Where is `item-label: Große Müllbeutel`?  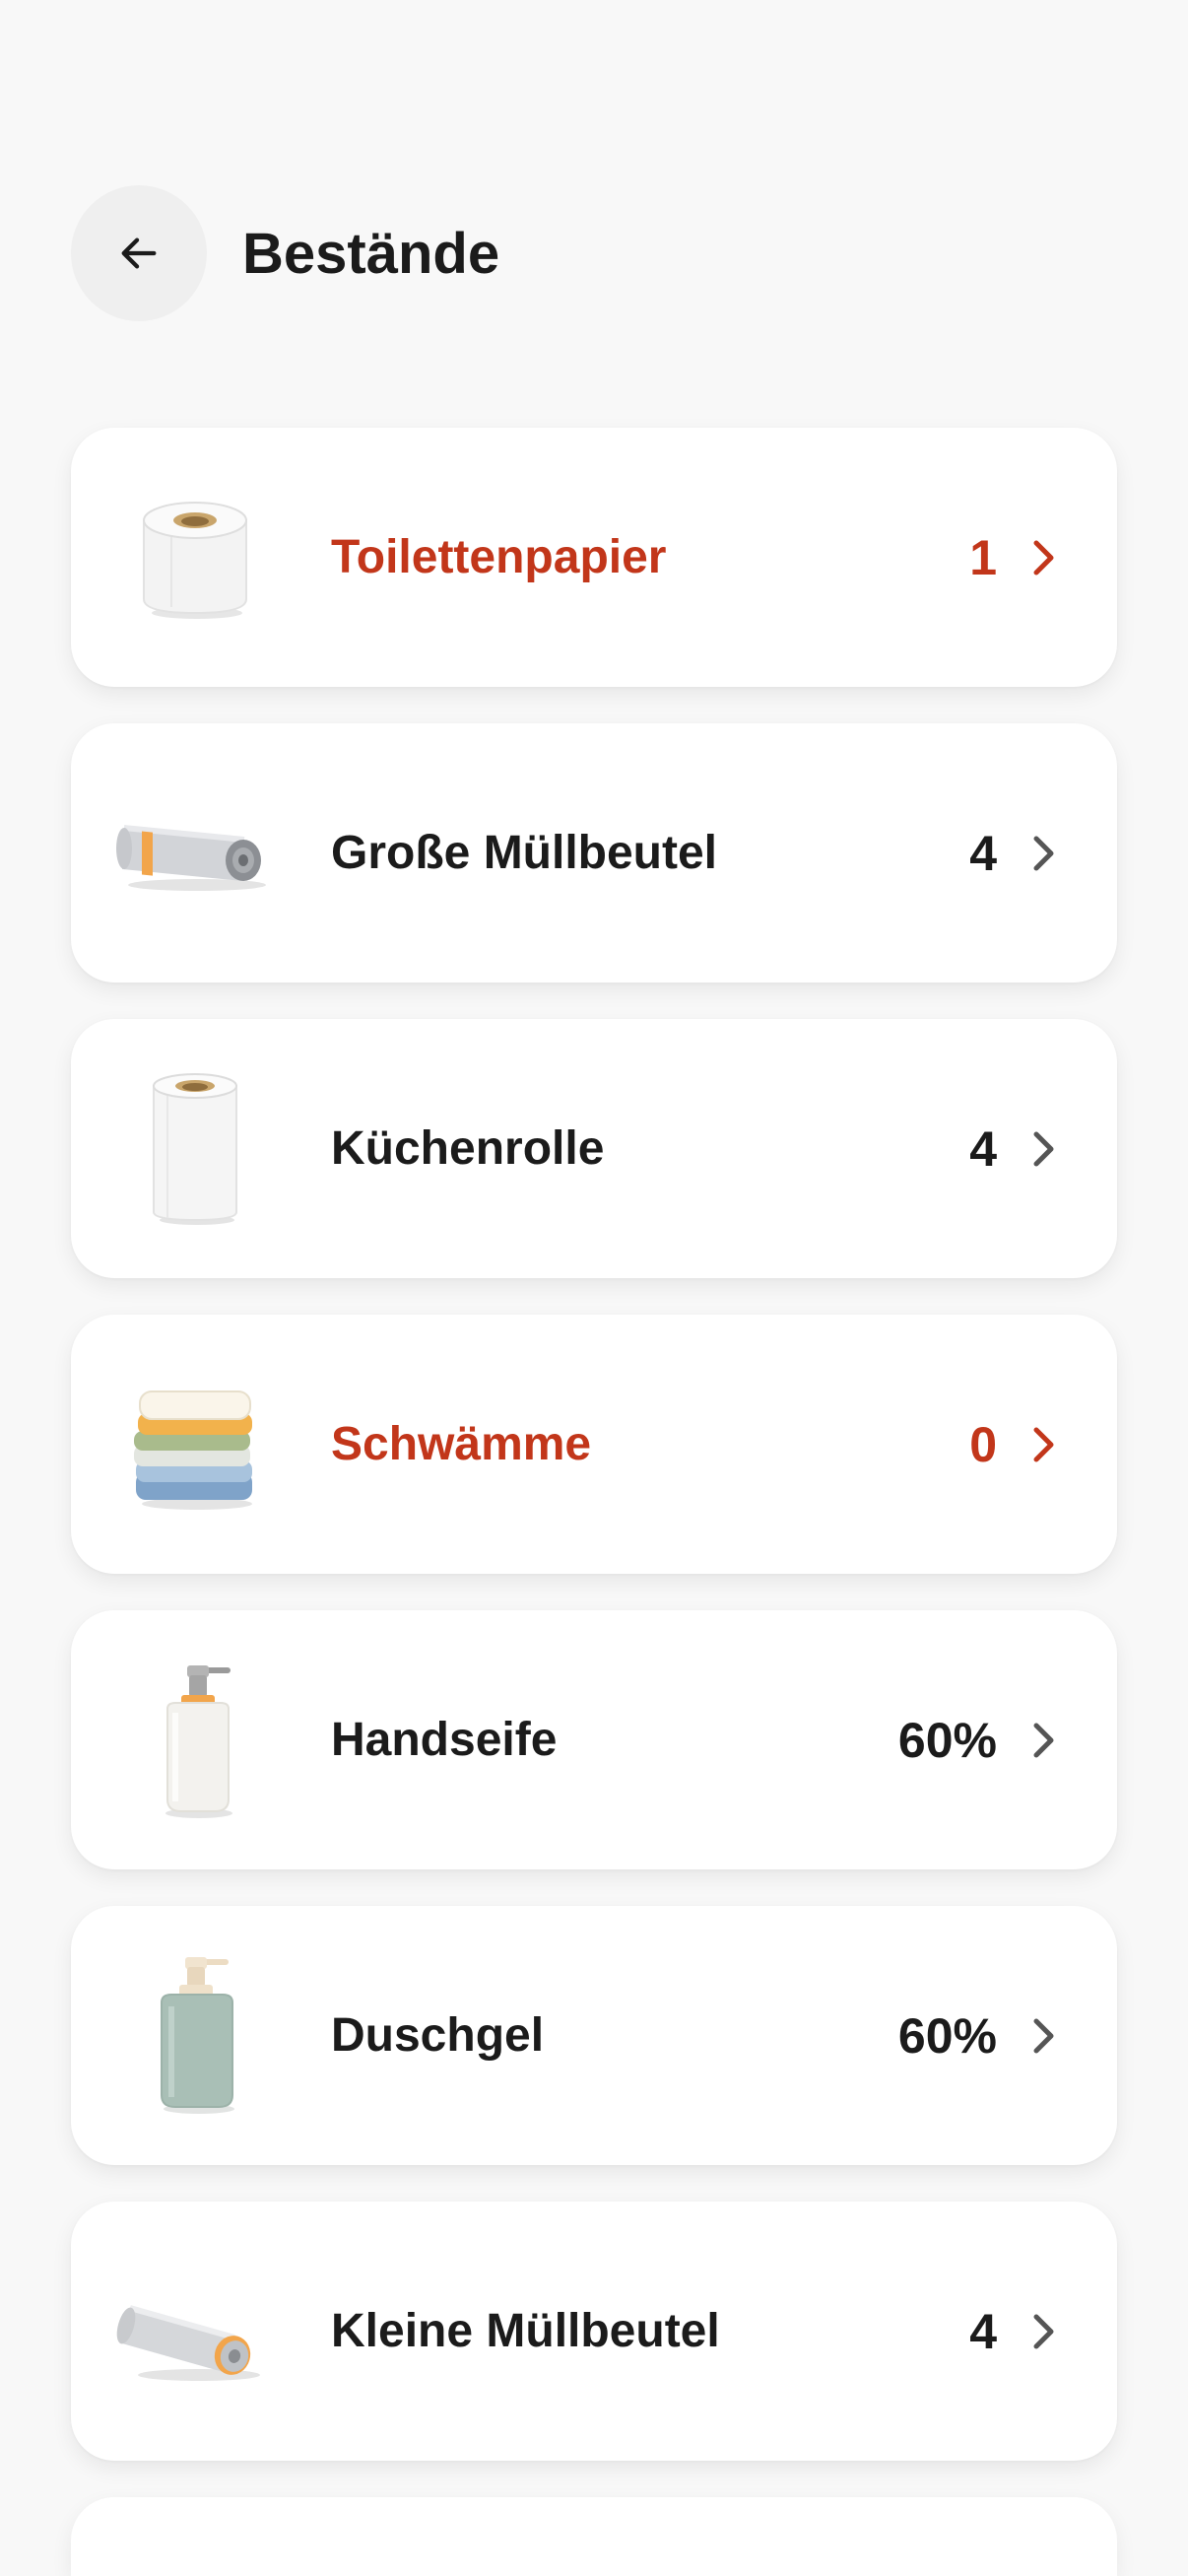 item-label: Große Müllbeutel is located at coordinates (524, 853).